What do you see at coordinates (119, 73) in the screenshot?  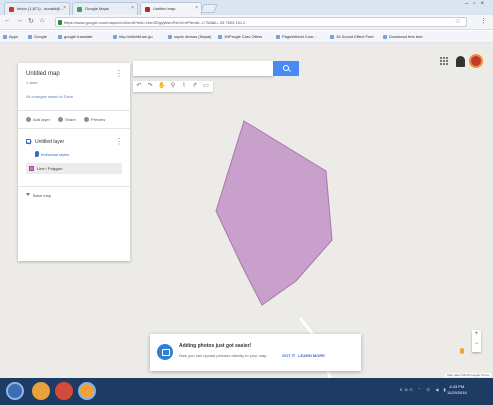 I see `map-options-icon: ⋮` at bounding box center [119, 73].